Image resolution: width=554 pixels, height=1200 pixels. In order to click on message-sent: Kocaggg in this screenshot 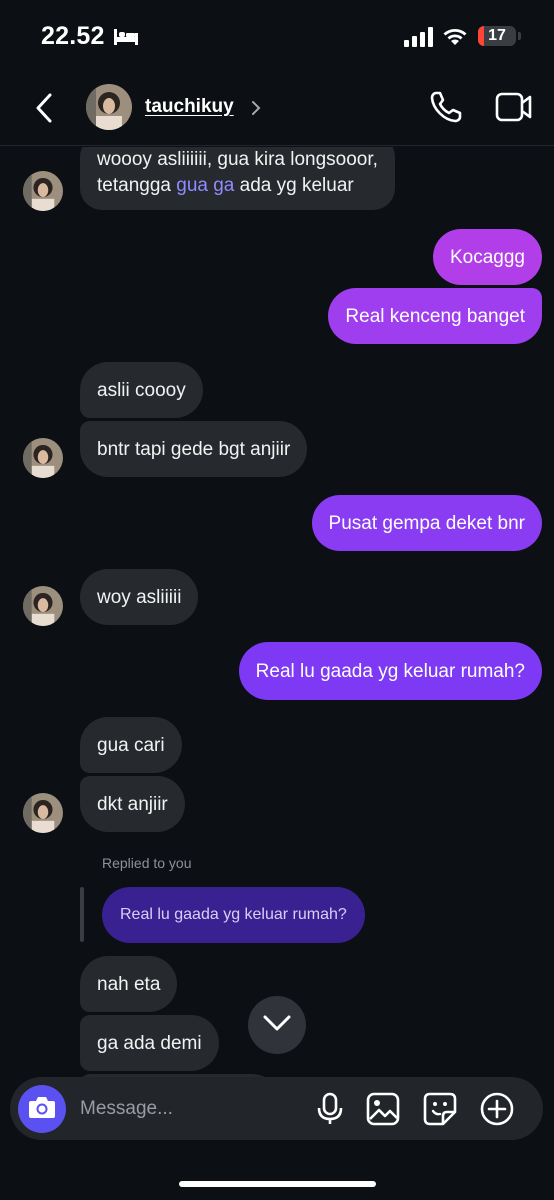, I will do `click(487, 257)`.